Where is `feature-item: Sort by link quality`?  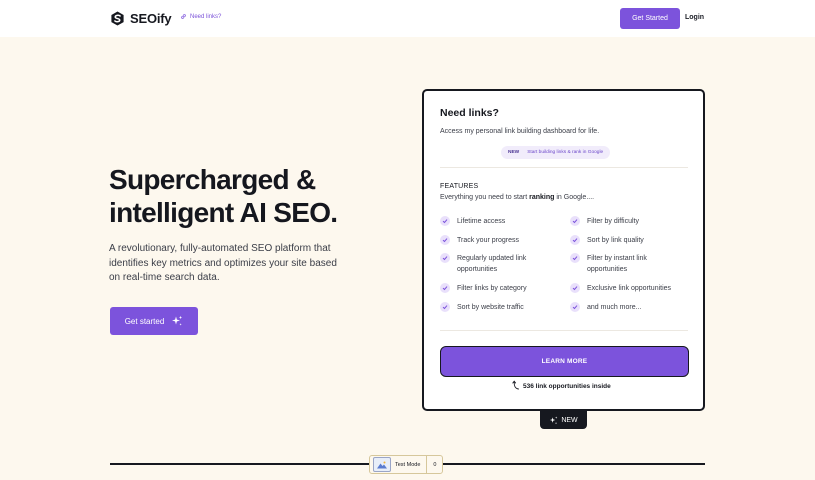 feature-item: Sort by link quality is located at coordinates (626, 240).